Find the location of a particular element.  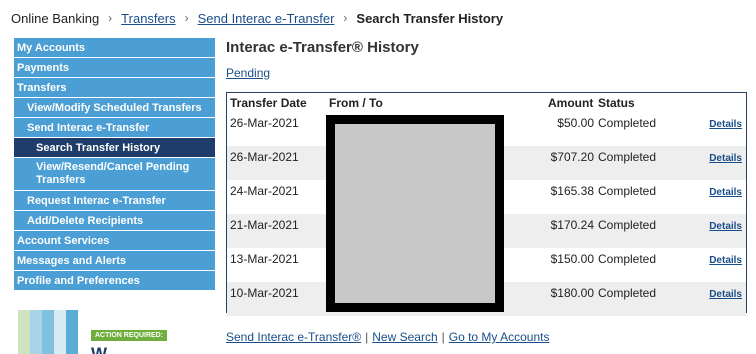

sidebar-item-profile-preferences: Profile and Preferences is located at coordinates (114, 281).